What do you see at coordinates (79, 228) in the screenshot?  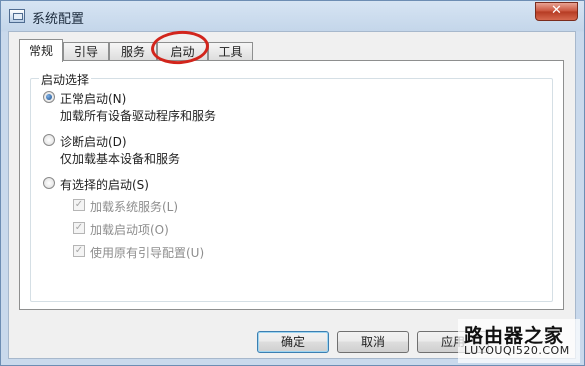 I see `load-startup-items-checkbox: ✓` at bounding box center [79, 228].